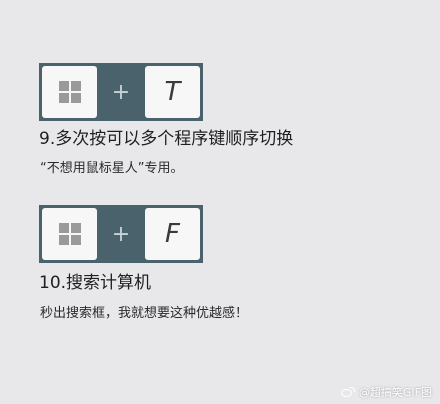 This screenshot has height=404, width=440. What do you see at coordinates (112, 168) in the screenshot?
I see `shortcut-description-1: “不想用鼠标星人”专用。` at bounding box center [112, 168].